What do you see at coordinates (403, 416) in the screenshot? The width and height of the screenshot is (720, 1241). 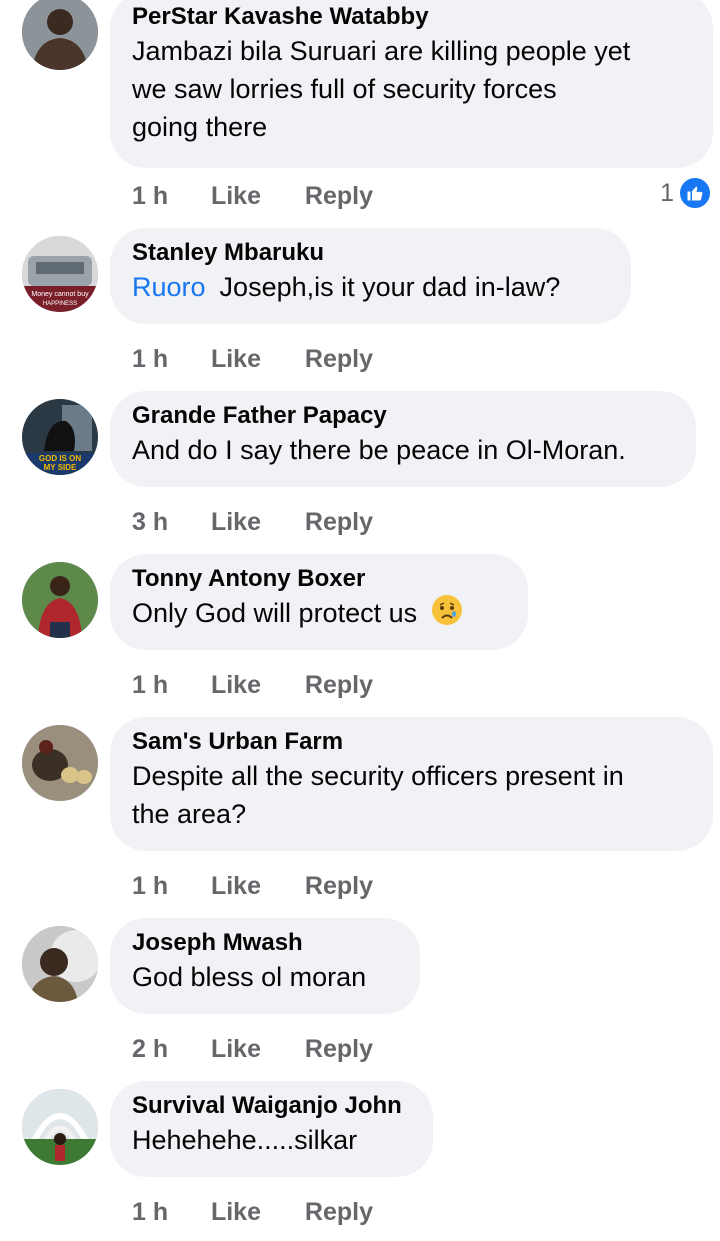 I see `comment-author: Grande Father Papacy` at bounding box center [403, 416].